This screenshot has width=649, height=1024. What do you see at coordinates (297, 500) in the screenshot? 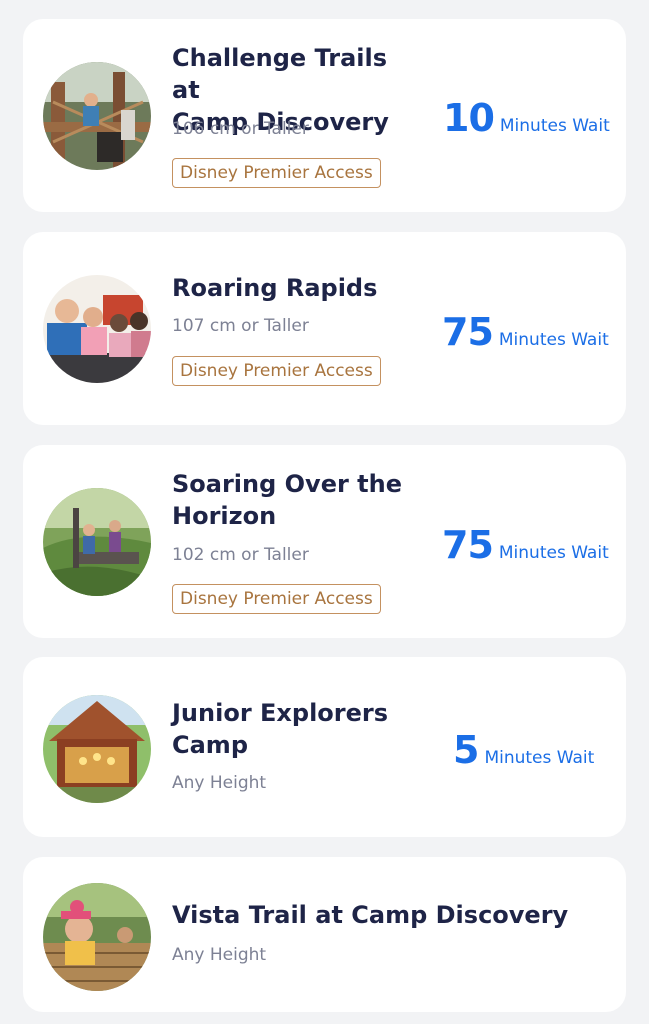
I see `attraction-title: Soaring Over the Horizon` at bounding box center [297, 500].